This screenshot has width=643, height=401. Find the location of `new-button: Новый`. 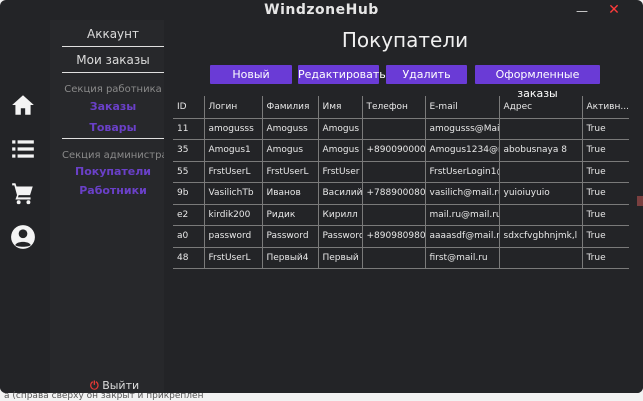

new-button: Новый is located at coordinates (251, 74).